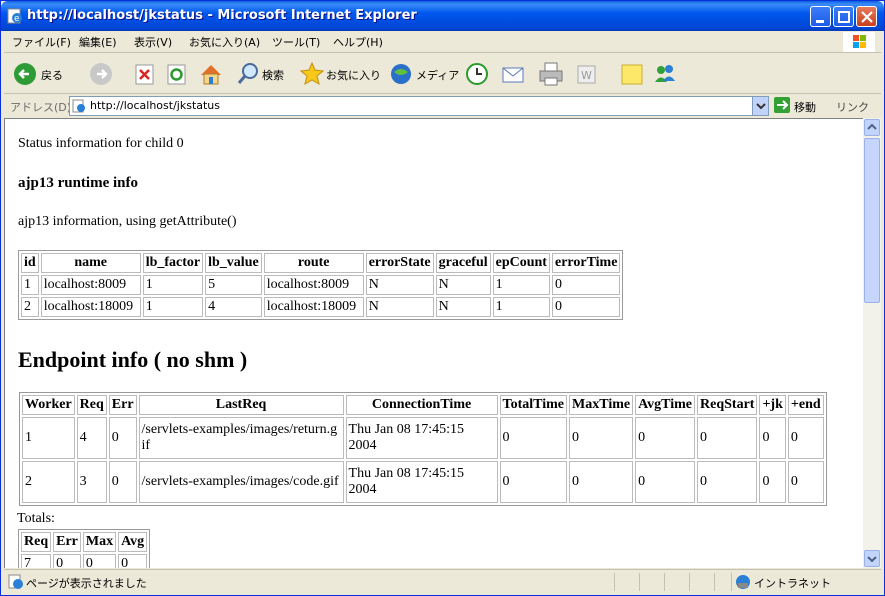  I want to click on favorites-star-icon, so click(312, 74).